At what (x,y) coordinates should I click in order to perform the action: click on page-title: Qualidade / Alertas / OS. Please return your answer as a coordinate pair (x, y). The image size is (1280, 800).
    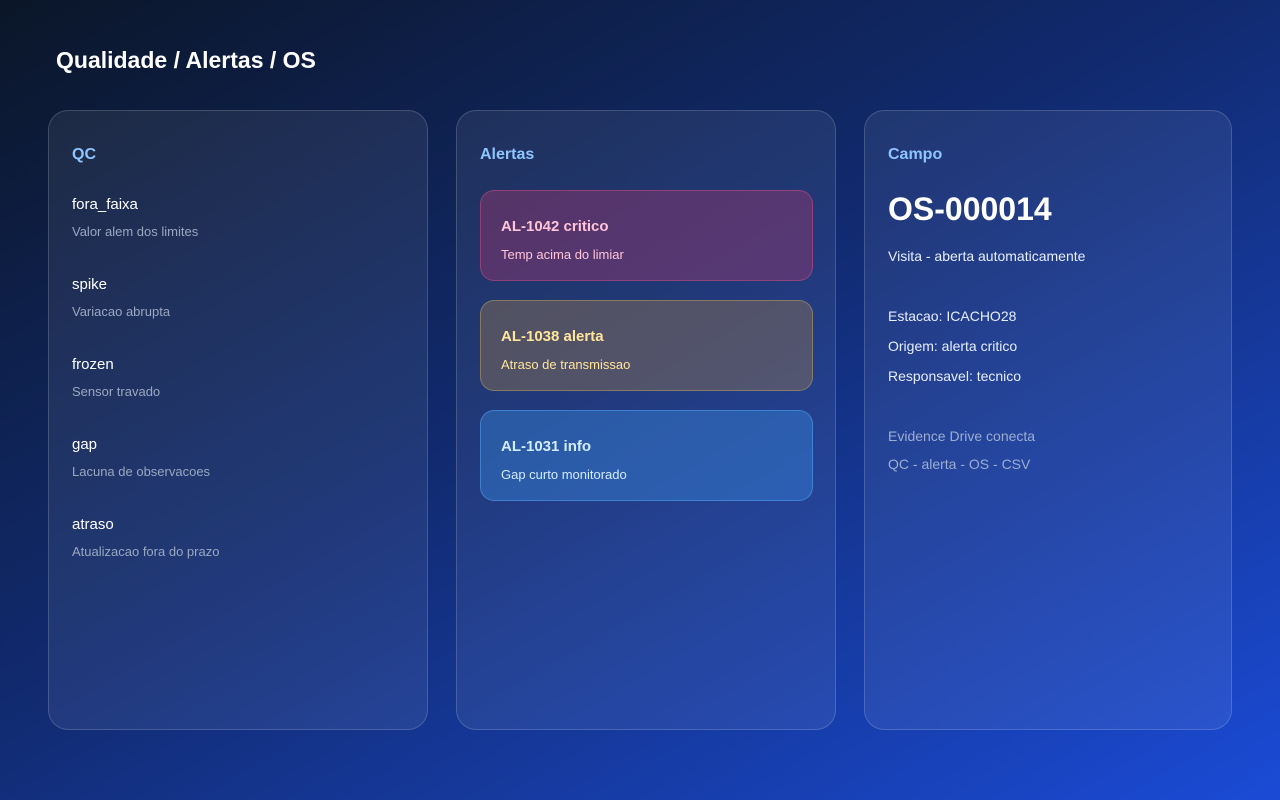
    Looking at the image, I should click on (186, 60).